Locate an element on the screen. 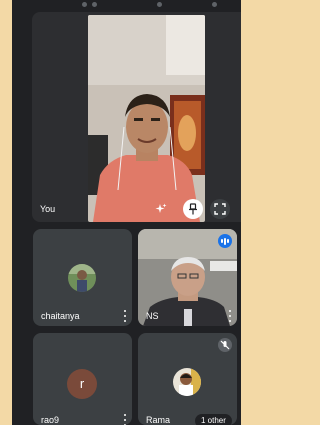 The width and height of the screenshot is (320, 425). speaking-indicator-icon is located at coordinates (225, 241).